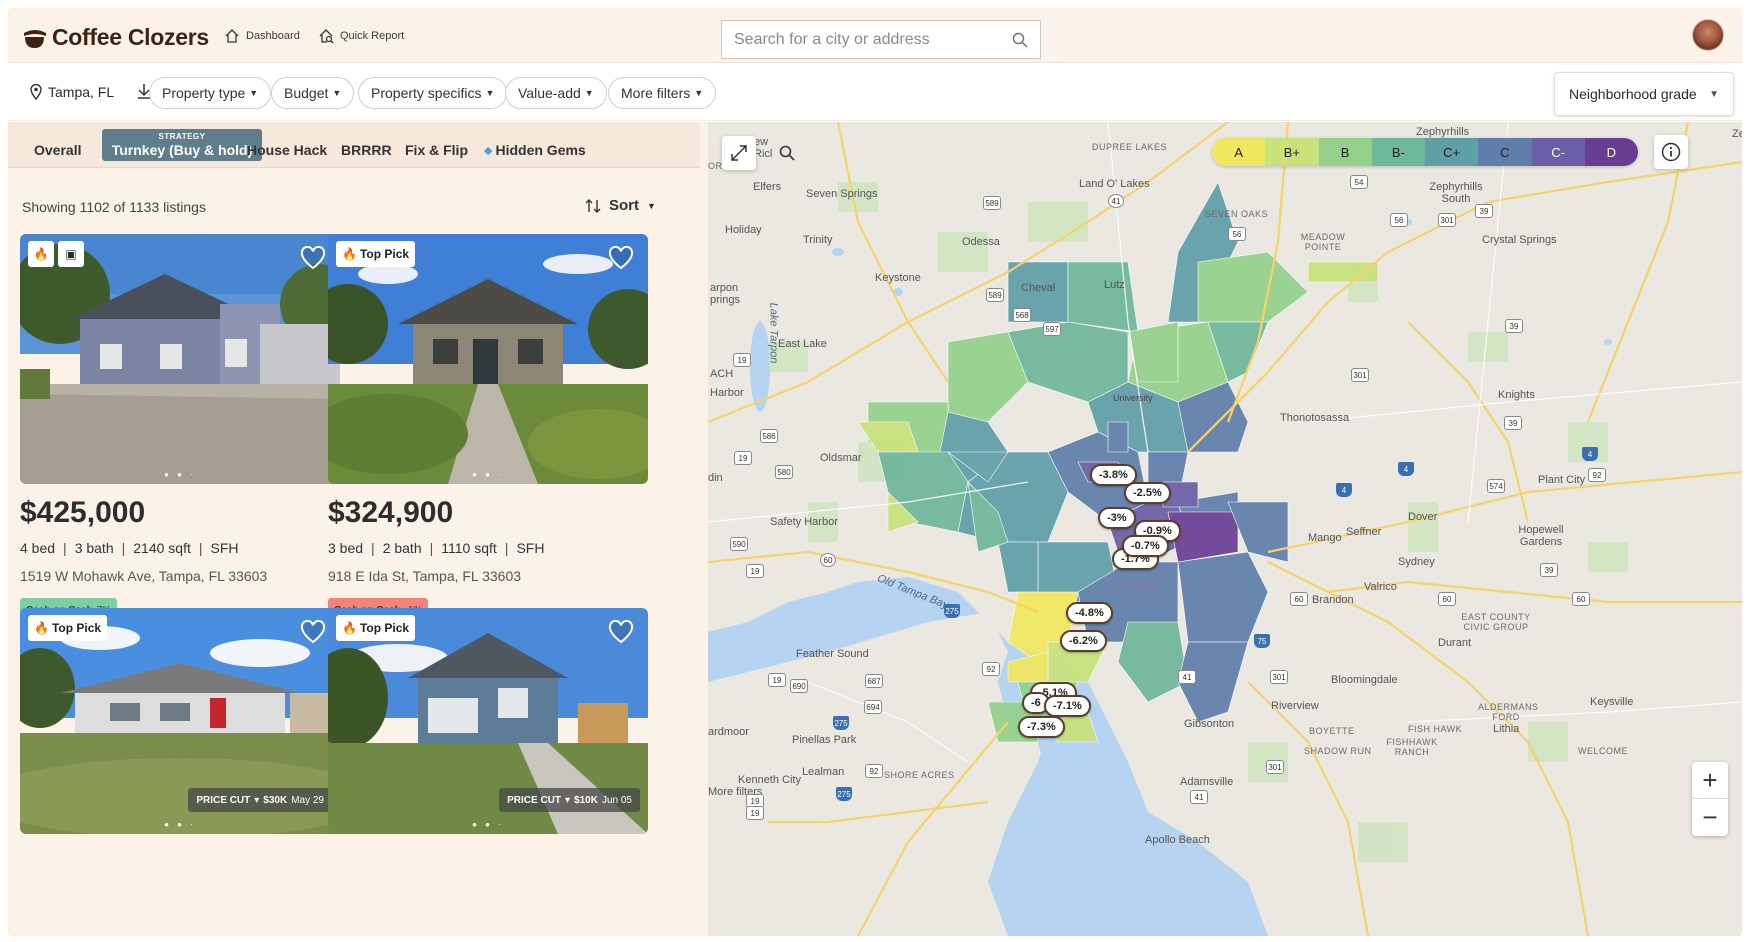 The height and width of the screenshot is (942, 1750). What do you see at coordinates (130, 37) in the screenshot?
I see `logo-text: Coffee Clozers` at bounding box center [130, 37].